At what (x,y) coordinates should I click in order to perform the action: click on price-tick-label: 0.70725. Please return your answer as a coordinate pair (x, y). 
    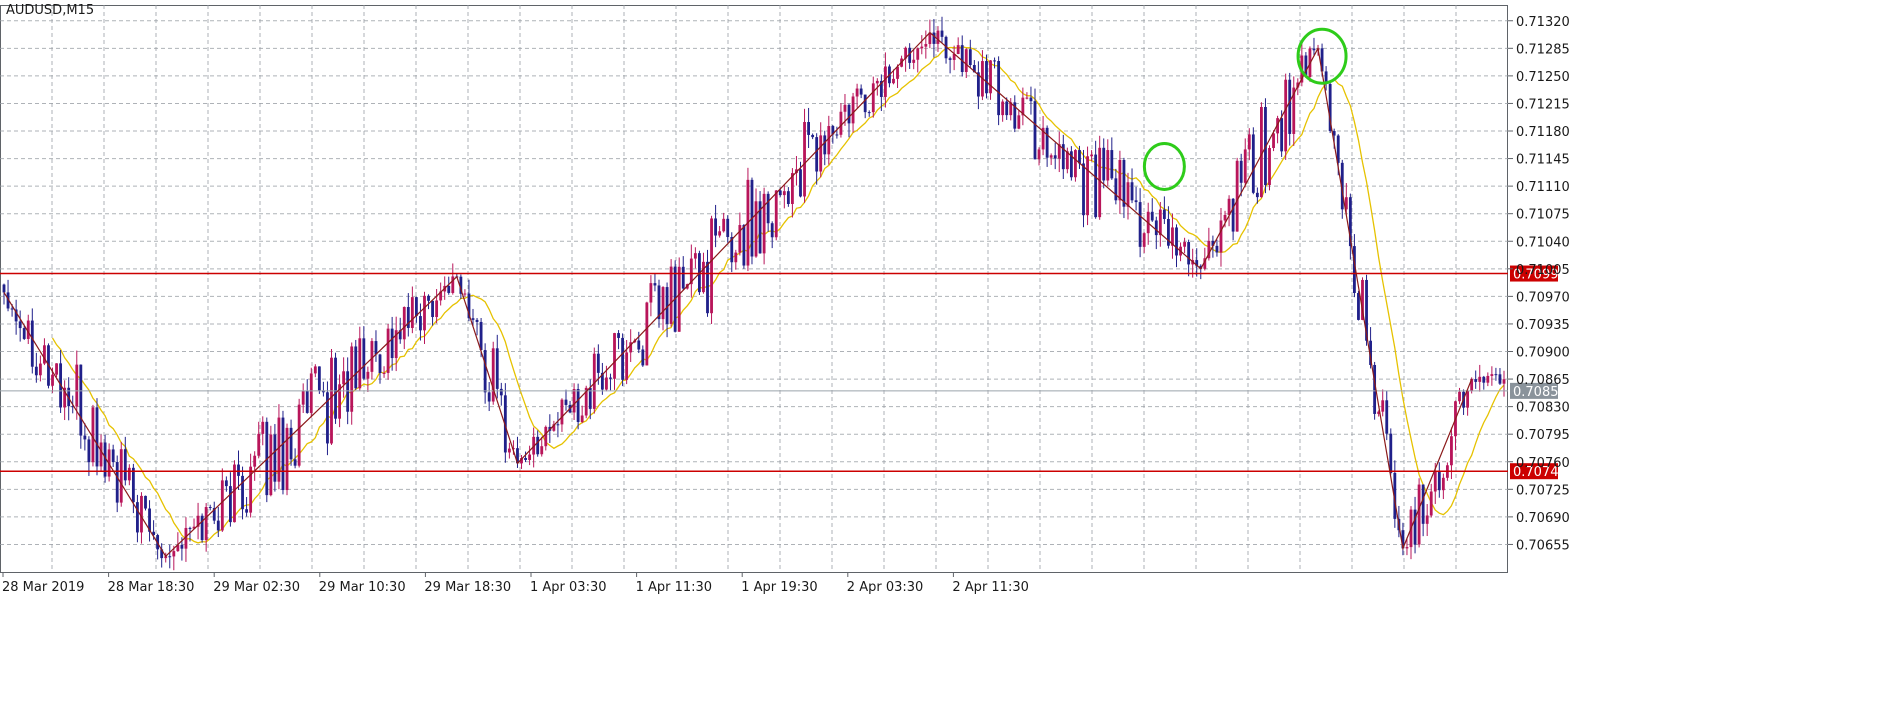
    Looking at the image, I should click on (1543, 490).